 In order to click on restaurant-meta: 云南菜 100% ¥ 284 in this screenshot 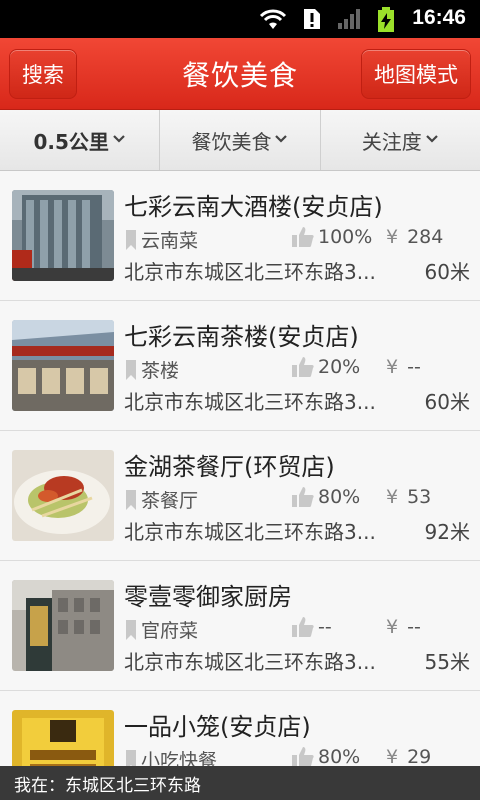, I will do `click(294, 239)`.